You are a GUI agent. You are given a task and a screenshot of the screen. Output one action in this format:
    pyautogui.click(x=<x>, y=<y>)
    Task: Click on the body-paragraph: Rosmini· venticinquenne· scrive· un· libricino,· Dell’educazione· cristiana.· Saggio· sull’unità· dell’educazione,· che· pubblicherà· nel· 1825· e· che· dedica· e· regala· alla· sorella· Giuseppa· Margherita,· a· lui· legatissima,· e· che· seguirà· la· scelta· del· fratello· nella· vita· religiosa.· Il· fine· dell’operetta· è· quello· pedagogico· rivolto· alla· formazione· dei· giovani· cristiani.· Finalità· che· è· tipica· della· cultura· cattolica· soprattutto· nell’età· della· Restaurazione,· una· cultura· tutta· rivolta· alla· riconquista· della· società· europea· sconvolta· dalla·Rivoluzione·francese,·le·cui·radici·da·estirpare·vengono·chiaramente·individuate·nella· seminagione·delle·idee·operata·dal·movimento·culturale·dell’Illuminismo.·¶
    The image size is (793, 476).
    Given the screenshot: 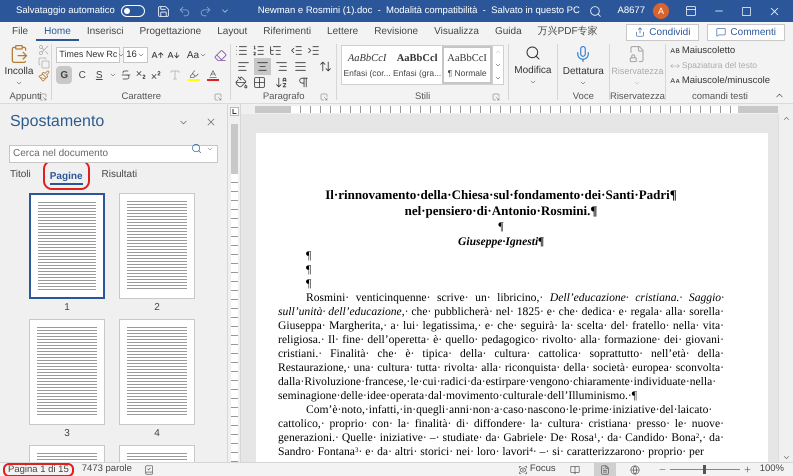 What is the action you would take?
    pyautogui.click(x=501, y=347)
    